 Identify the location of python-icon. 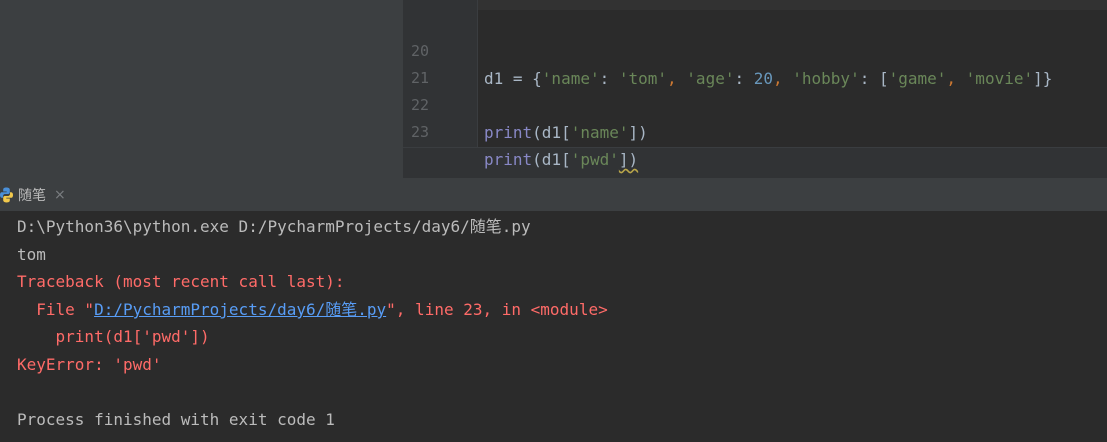
(6, 194).